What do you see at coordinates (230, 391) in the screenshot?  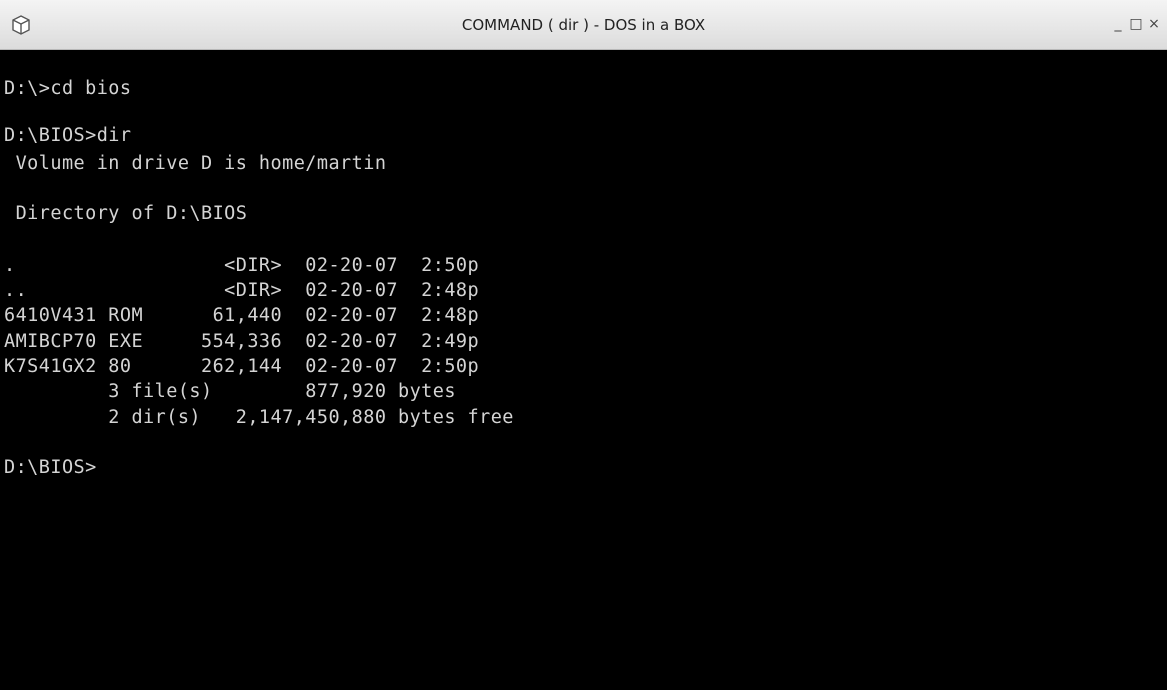 I see `console-line-file-summary: 3 file(s) 877,920 bytes` at bounding box center [230, 391].